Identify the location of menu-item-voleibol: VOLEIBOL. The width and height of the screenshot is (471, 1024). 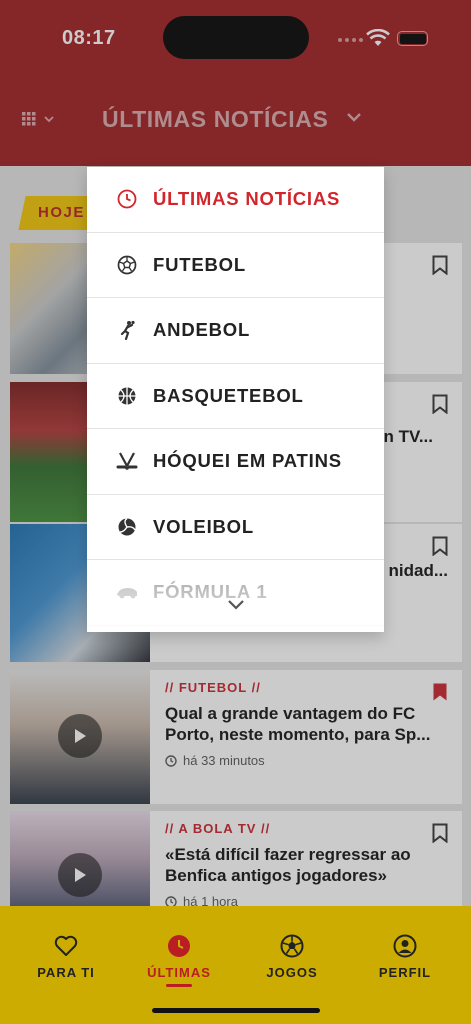
(235, 527).